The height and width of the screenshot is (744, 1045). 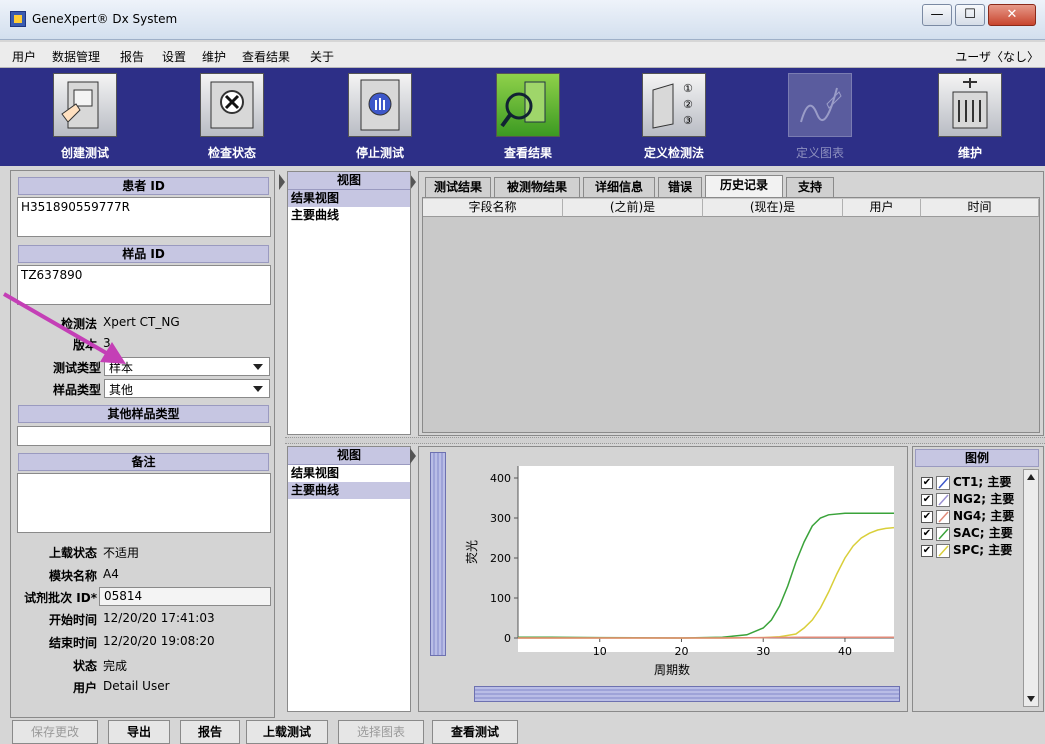 I want to click on define-assay-button: ① ② ③ 定义检测法, so click(x=674, y=117).